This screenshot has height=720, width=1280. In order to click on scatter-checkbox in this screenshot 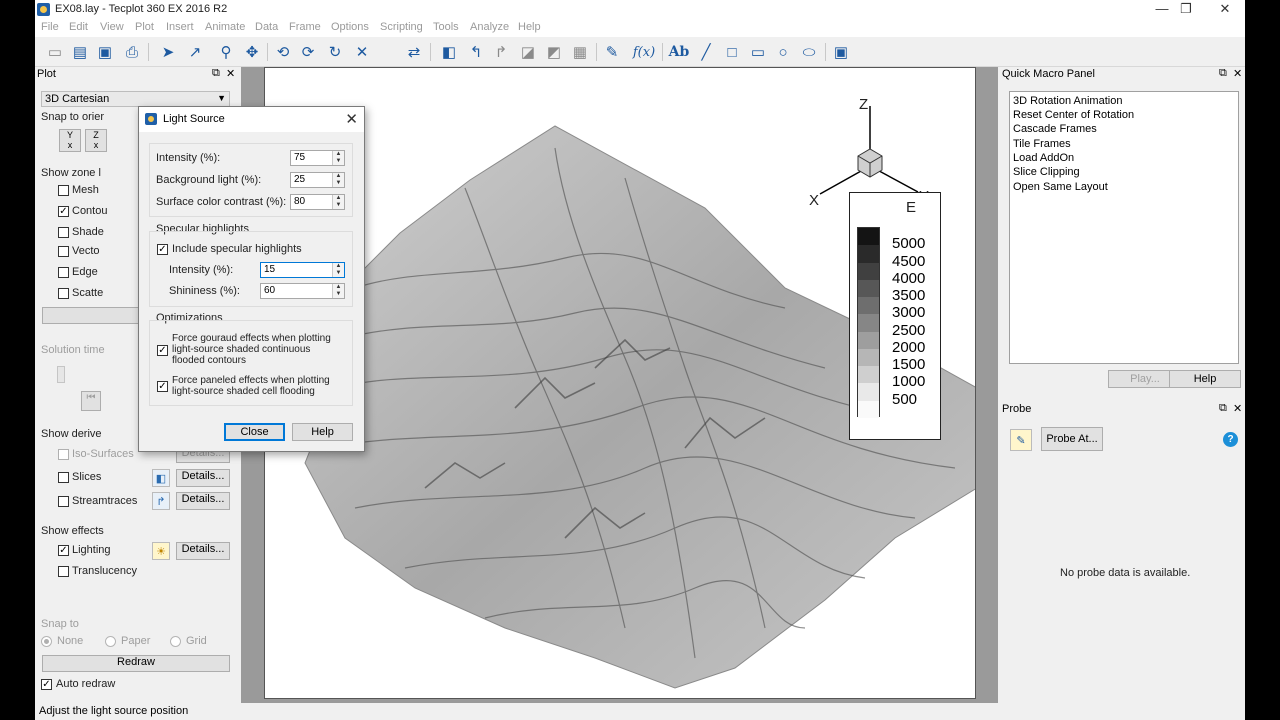, I will do `click(63, 293)`.